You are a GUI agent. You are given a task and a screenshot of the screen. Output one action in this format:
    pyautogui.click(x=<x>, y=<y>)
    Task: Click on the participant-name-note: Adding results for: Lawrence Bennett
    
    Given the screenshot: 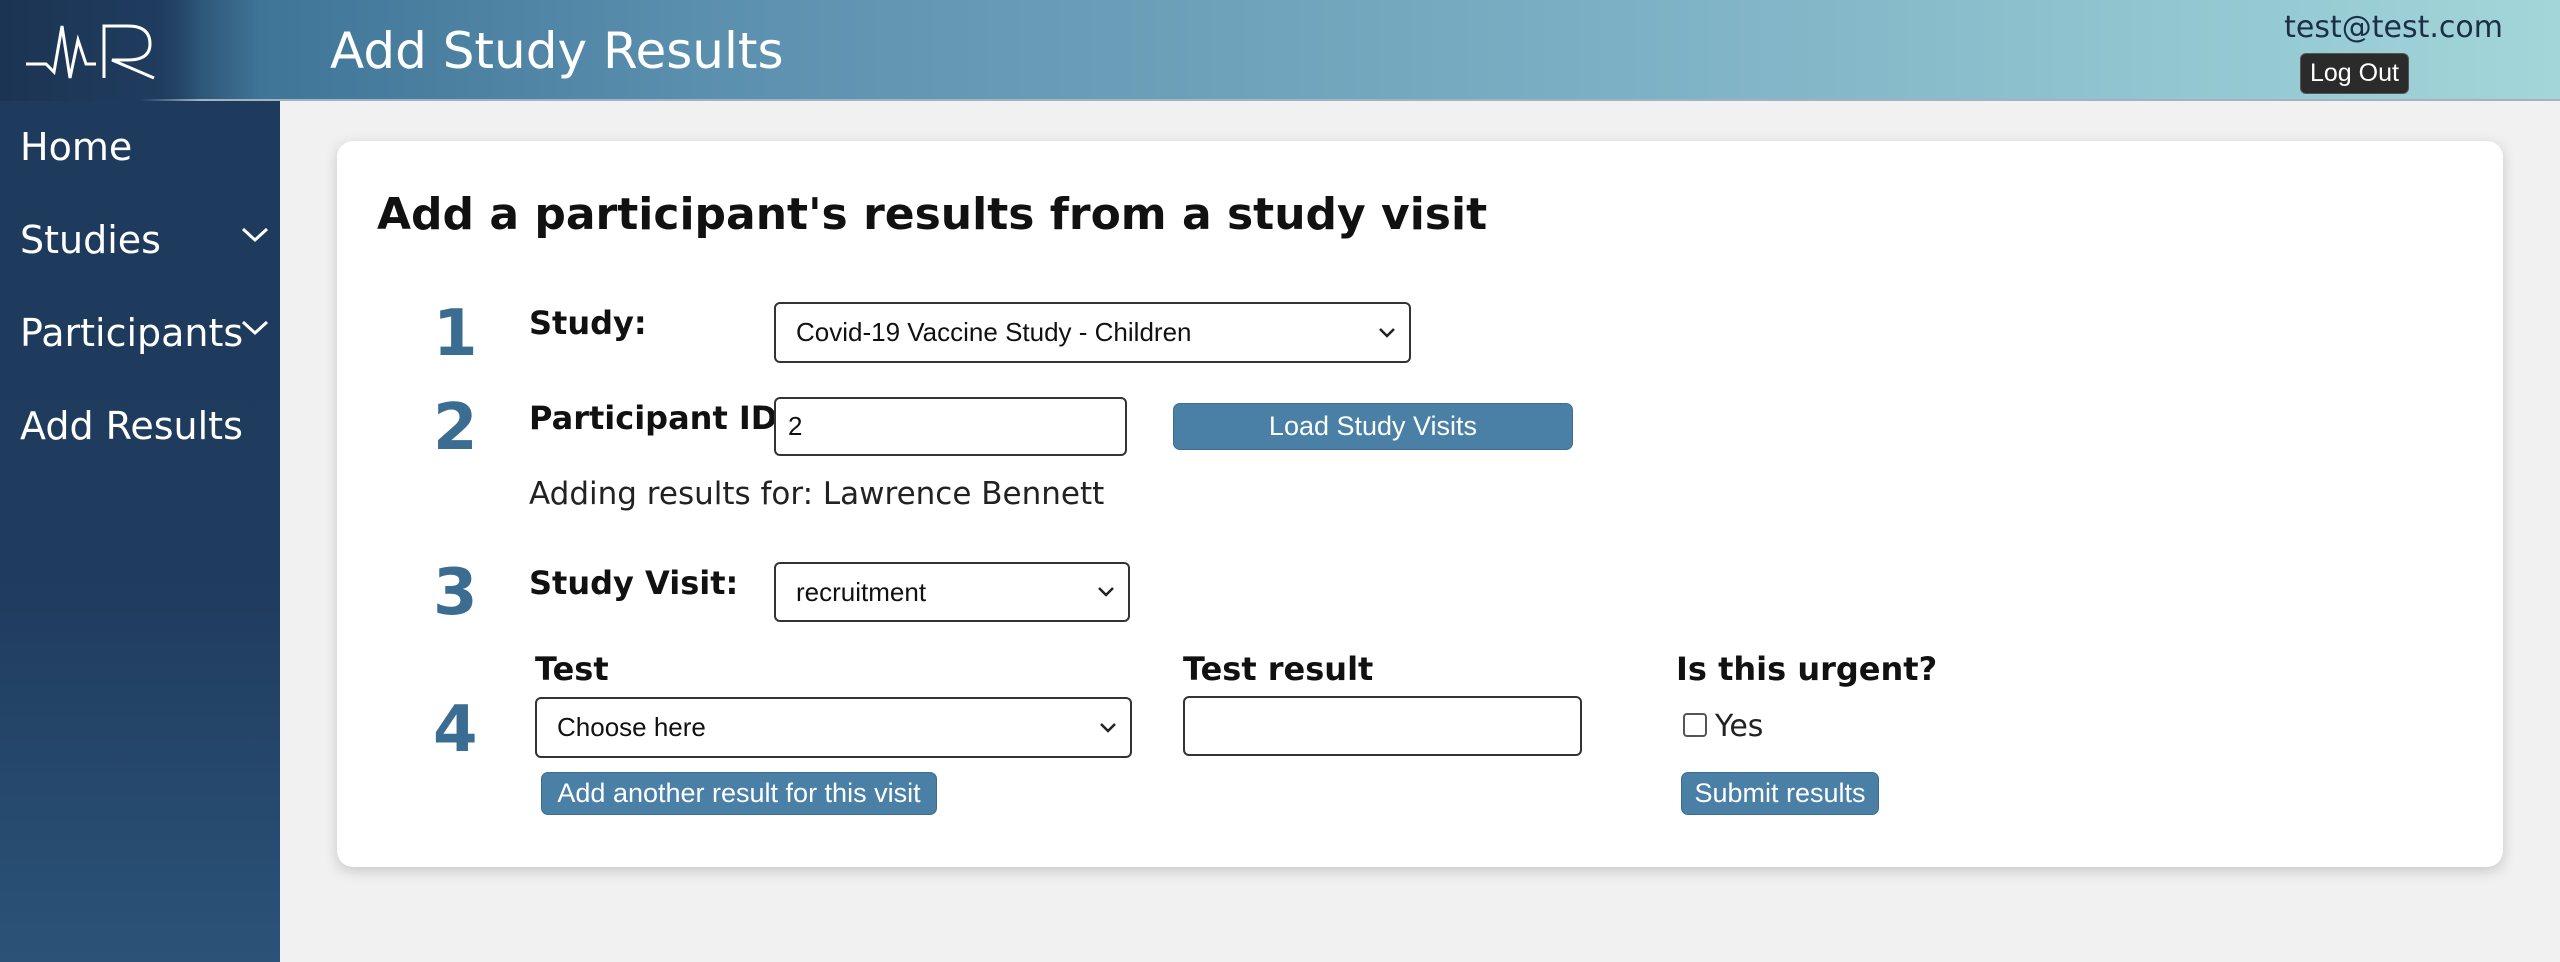 What is the action you would take?
    pyautogui.click(x=817, y=494)
    